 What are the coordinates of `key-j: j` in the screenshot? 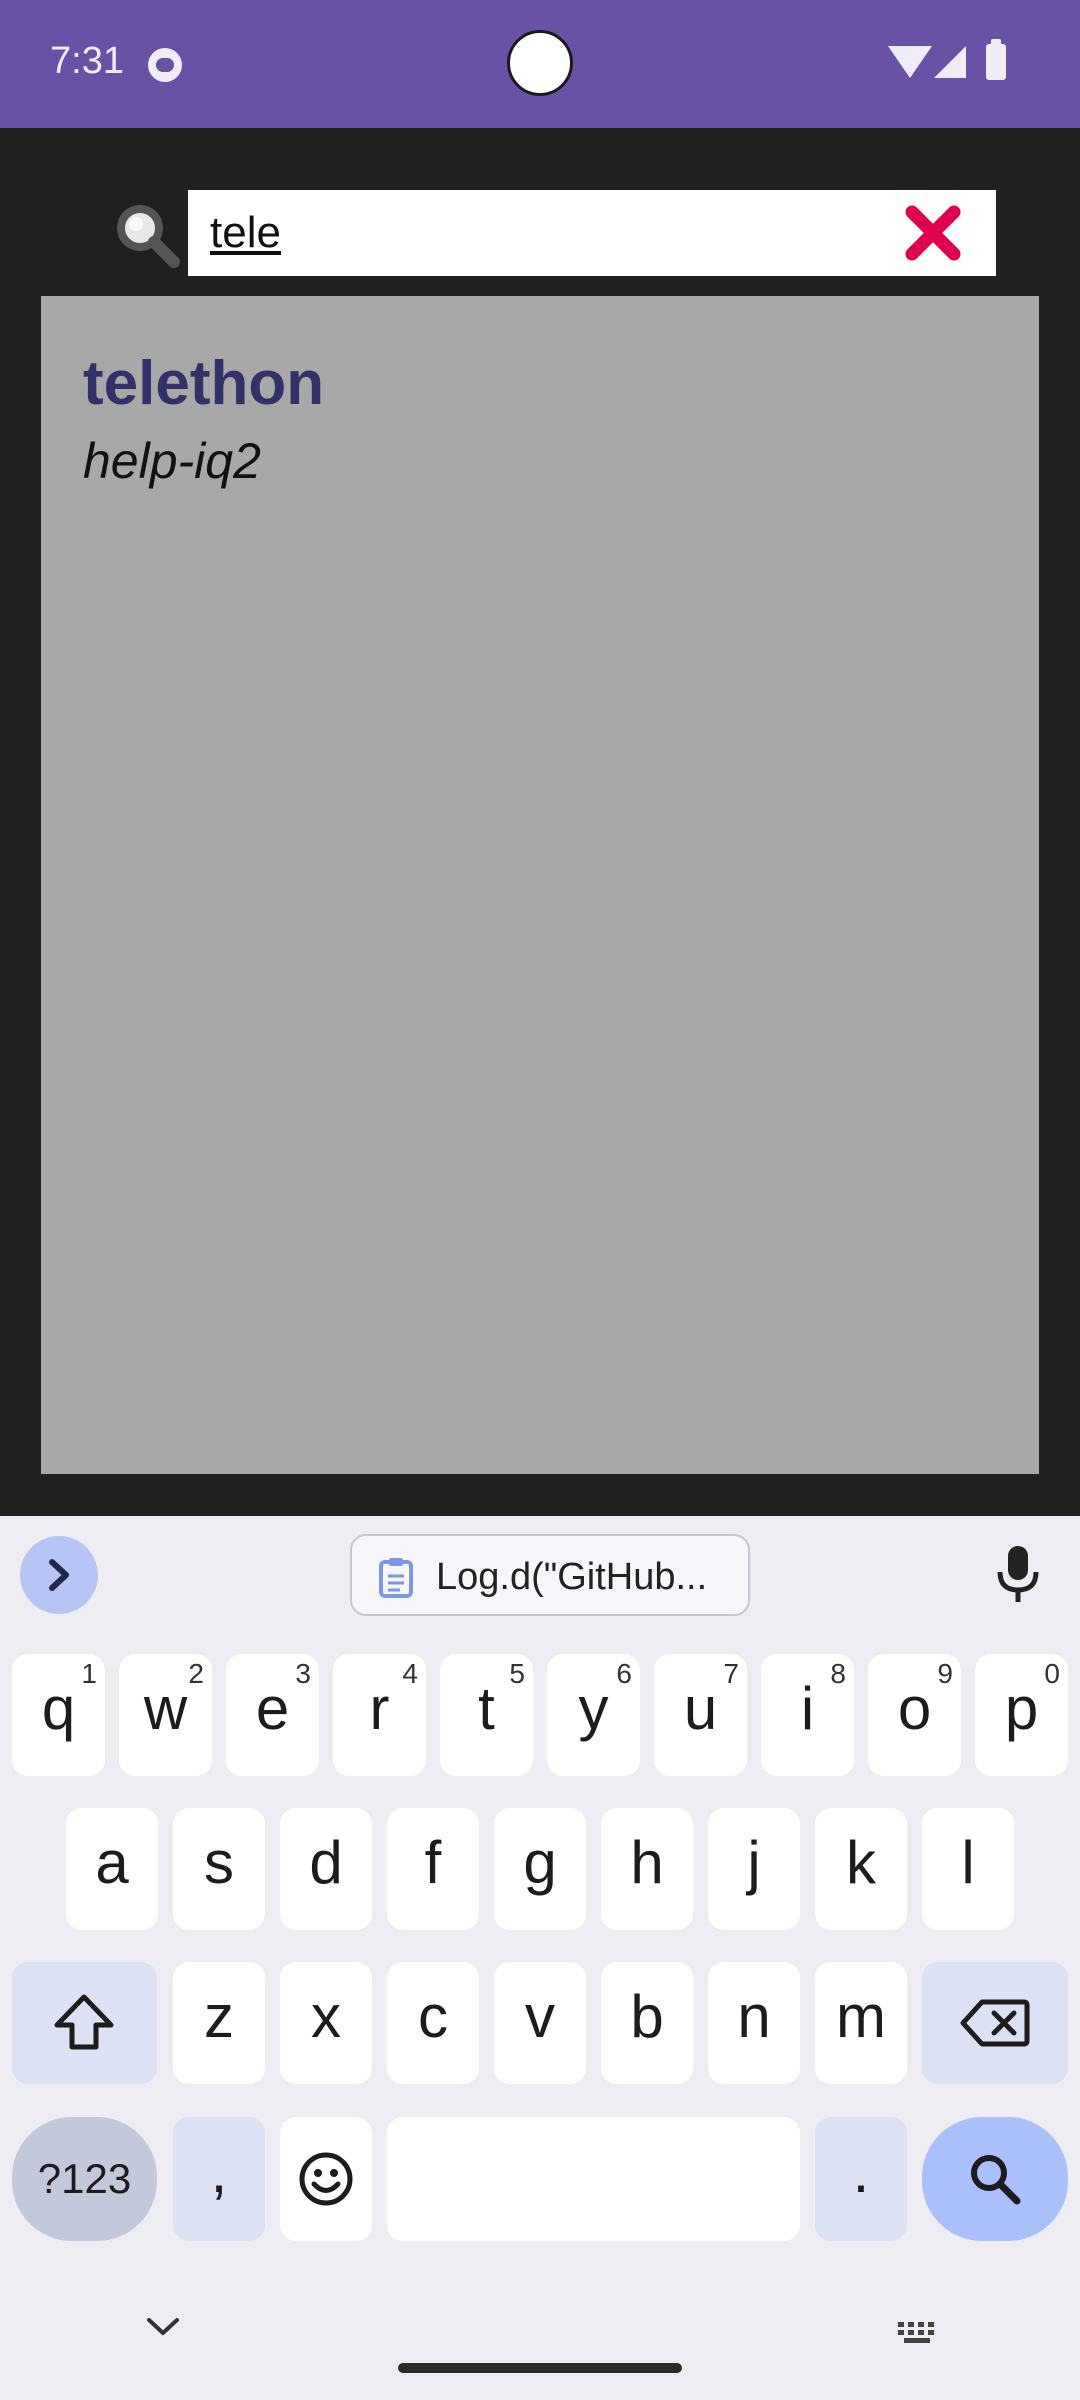 It's located at (754, 1869).